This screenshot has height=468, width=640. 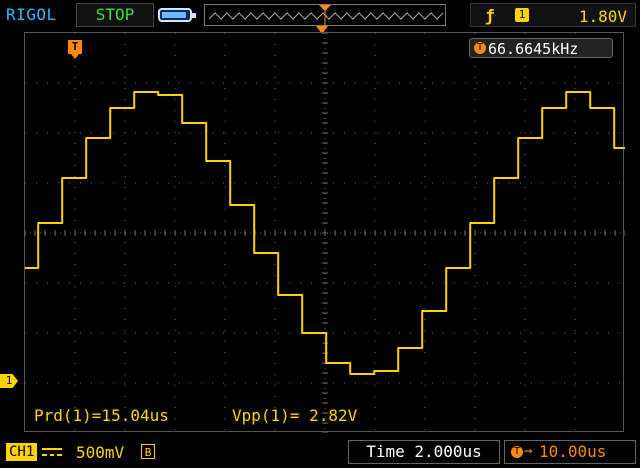 What do you see at coordinates (22, 452) in the screenshot?
I see `ch1-label: CH1` at bounding box center [22, 452].